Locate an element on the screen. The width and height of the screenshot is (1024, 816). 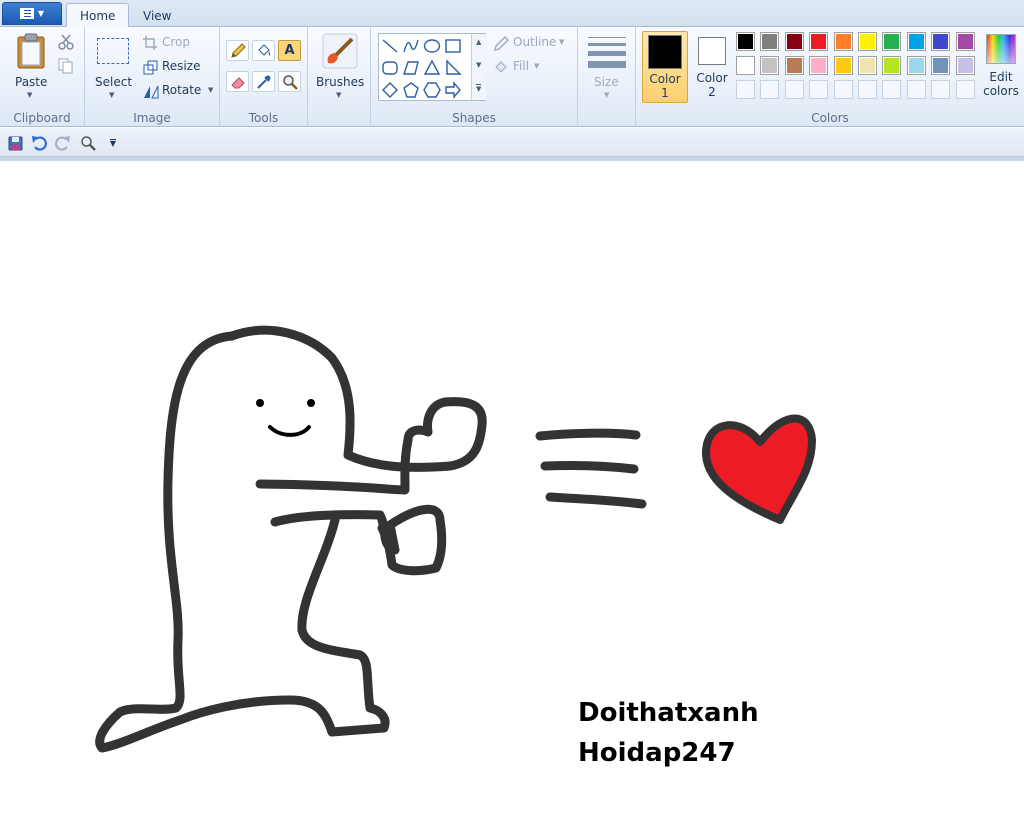
paint-bucket-icon is located at coordinates (263, 49).